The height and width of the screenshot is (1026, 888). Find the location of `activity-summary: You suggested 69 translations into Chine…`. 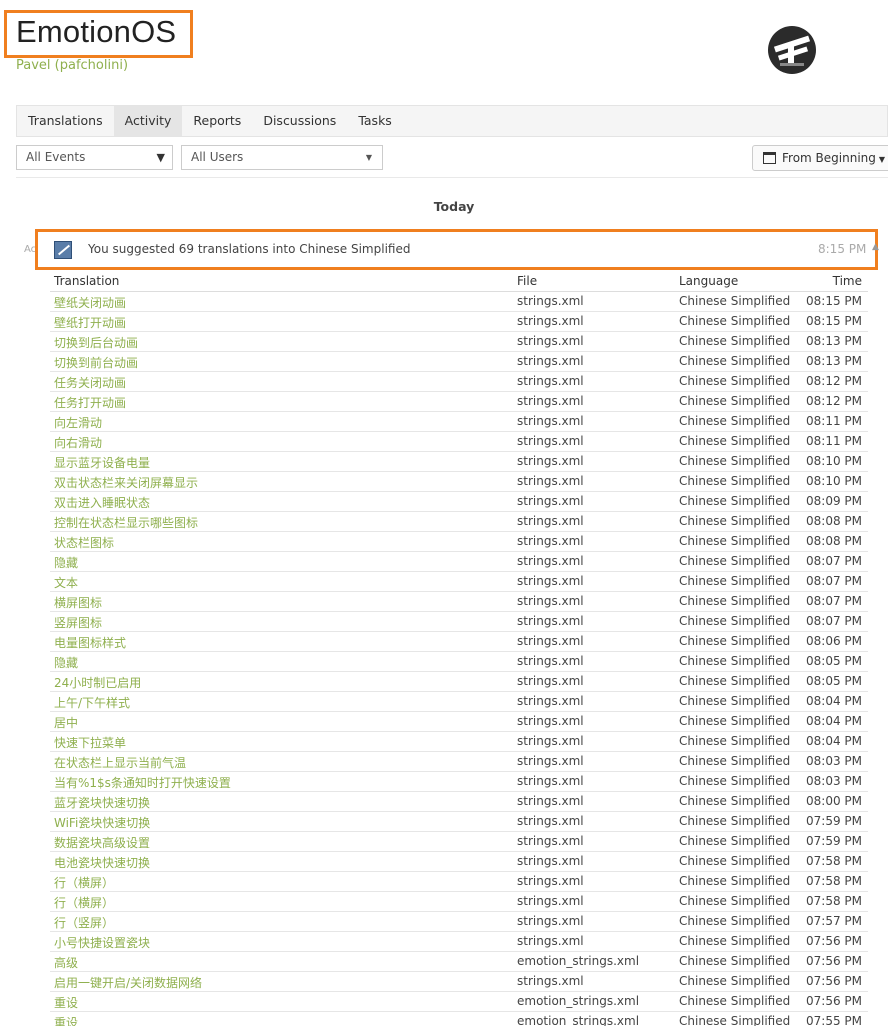

activity-summary: You suggested 69 translations into Chine… is located at coordinates (456, 249).